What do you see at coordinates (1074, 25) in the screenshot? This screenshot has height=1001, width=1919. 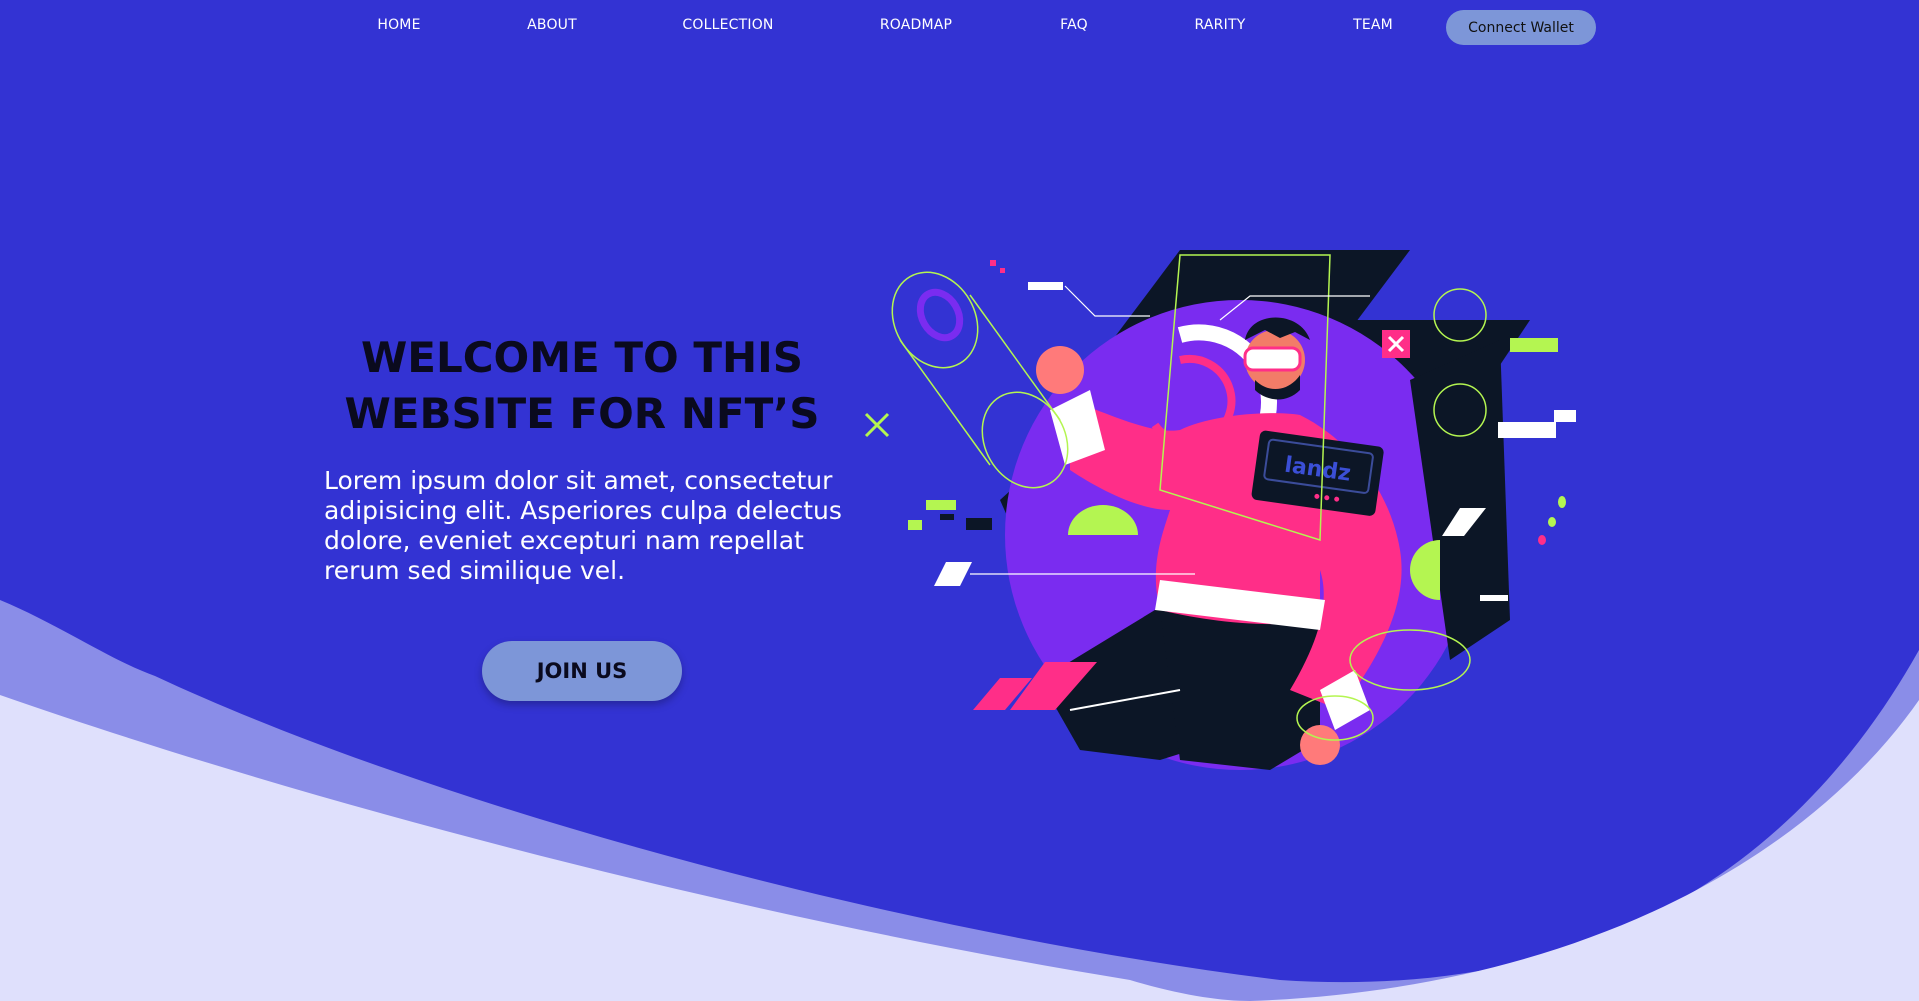 I see `nav-faq: FAQ` at bounding box center [1074, 25].